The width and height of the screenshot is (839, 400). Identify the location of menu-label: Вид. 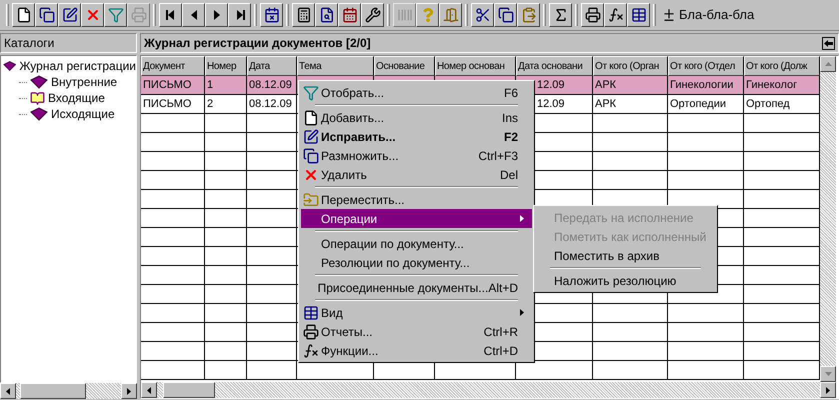
(332, 313).